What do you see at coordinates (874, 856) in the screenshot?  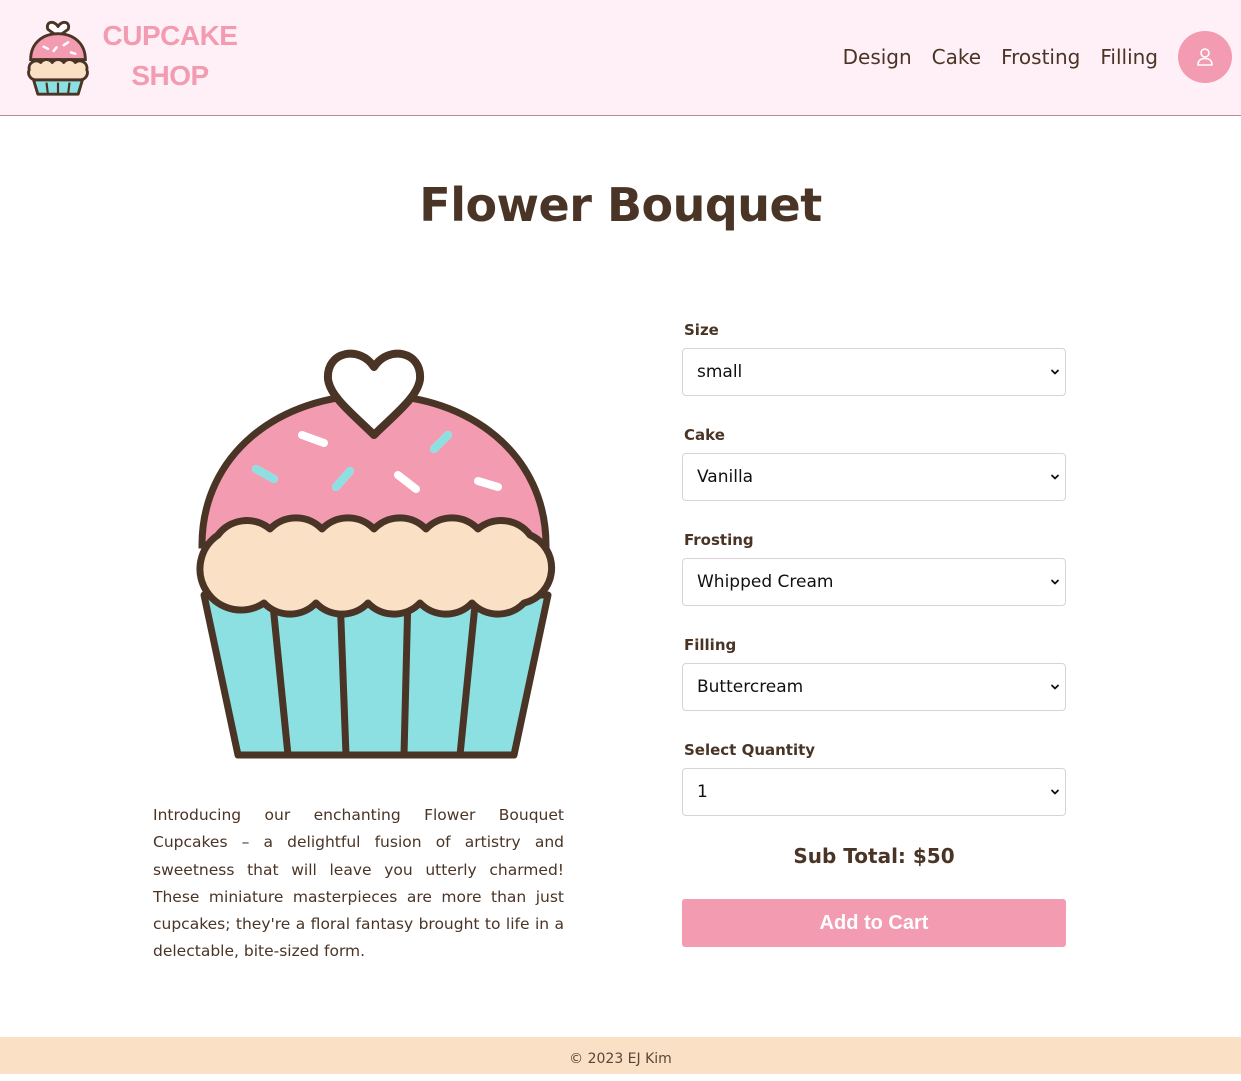 I see `subtotal: Sub Total: $50` at bounding box center [874, 856].